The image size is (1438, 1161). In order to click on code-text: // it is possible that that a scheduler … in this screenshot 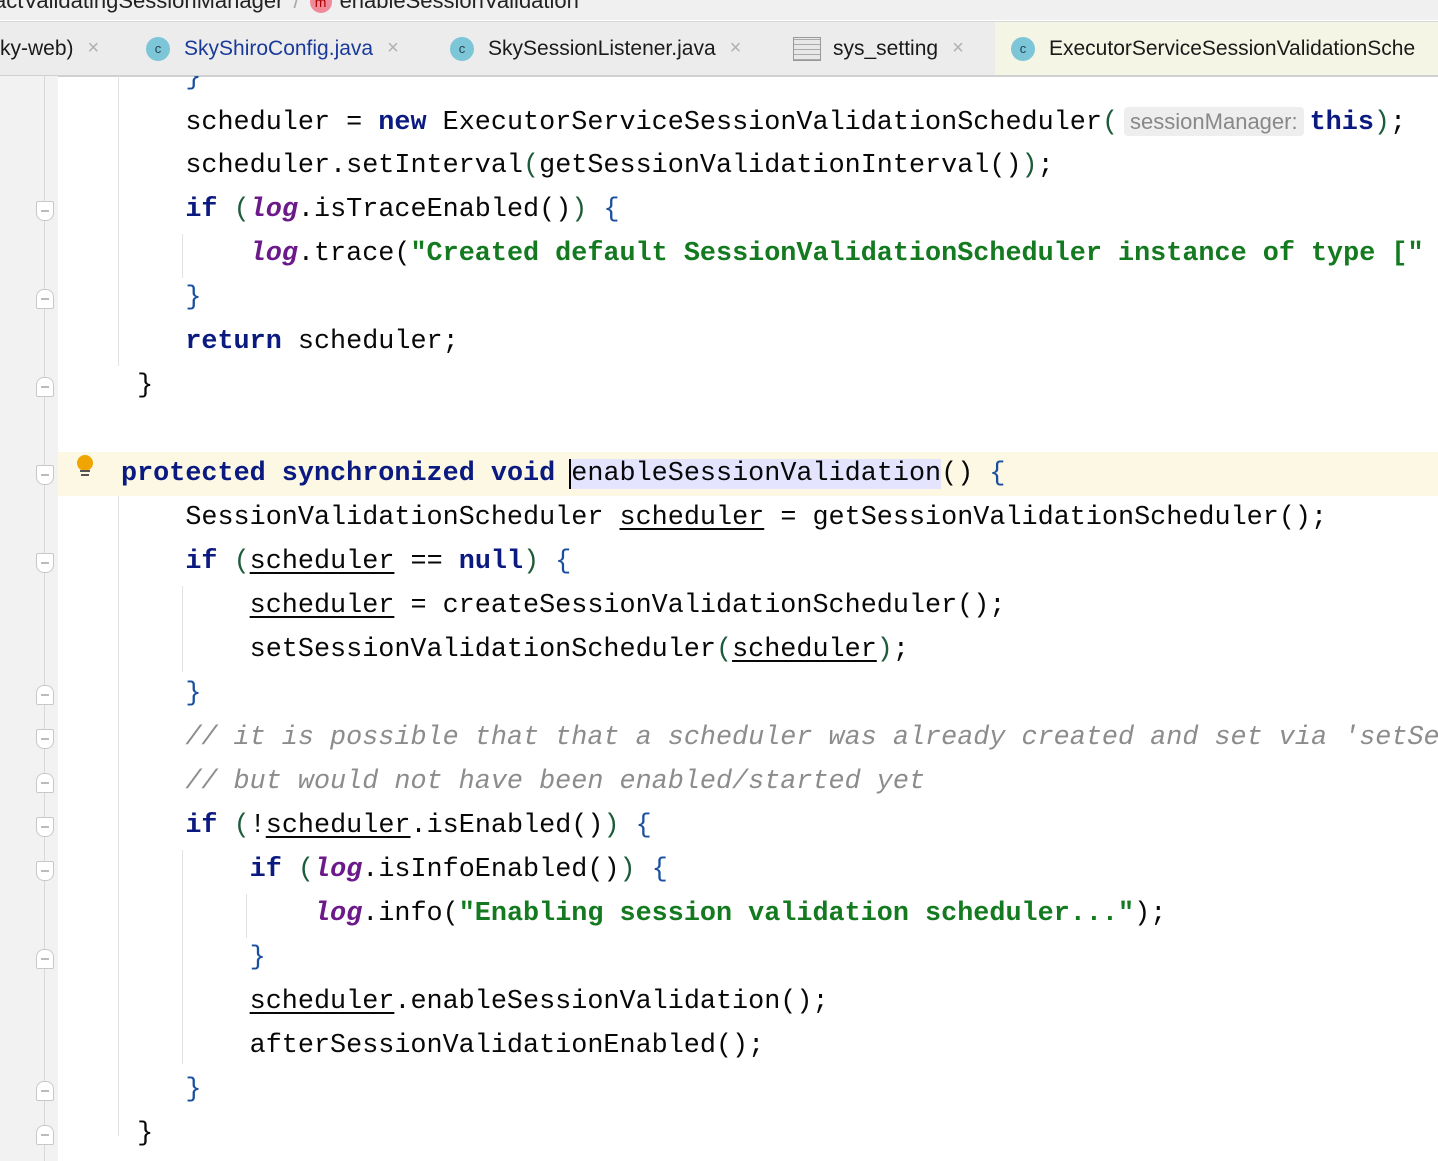, I will do `click(811, 738)`.